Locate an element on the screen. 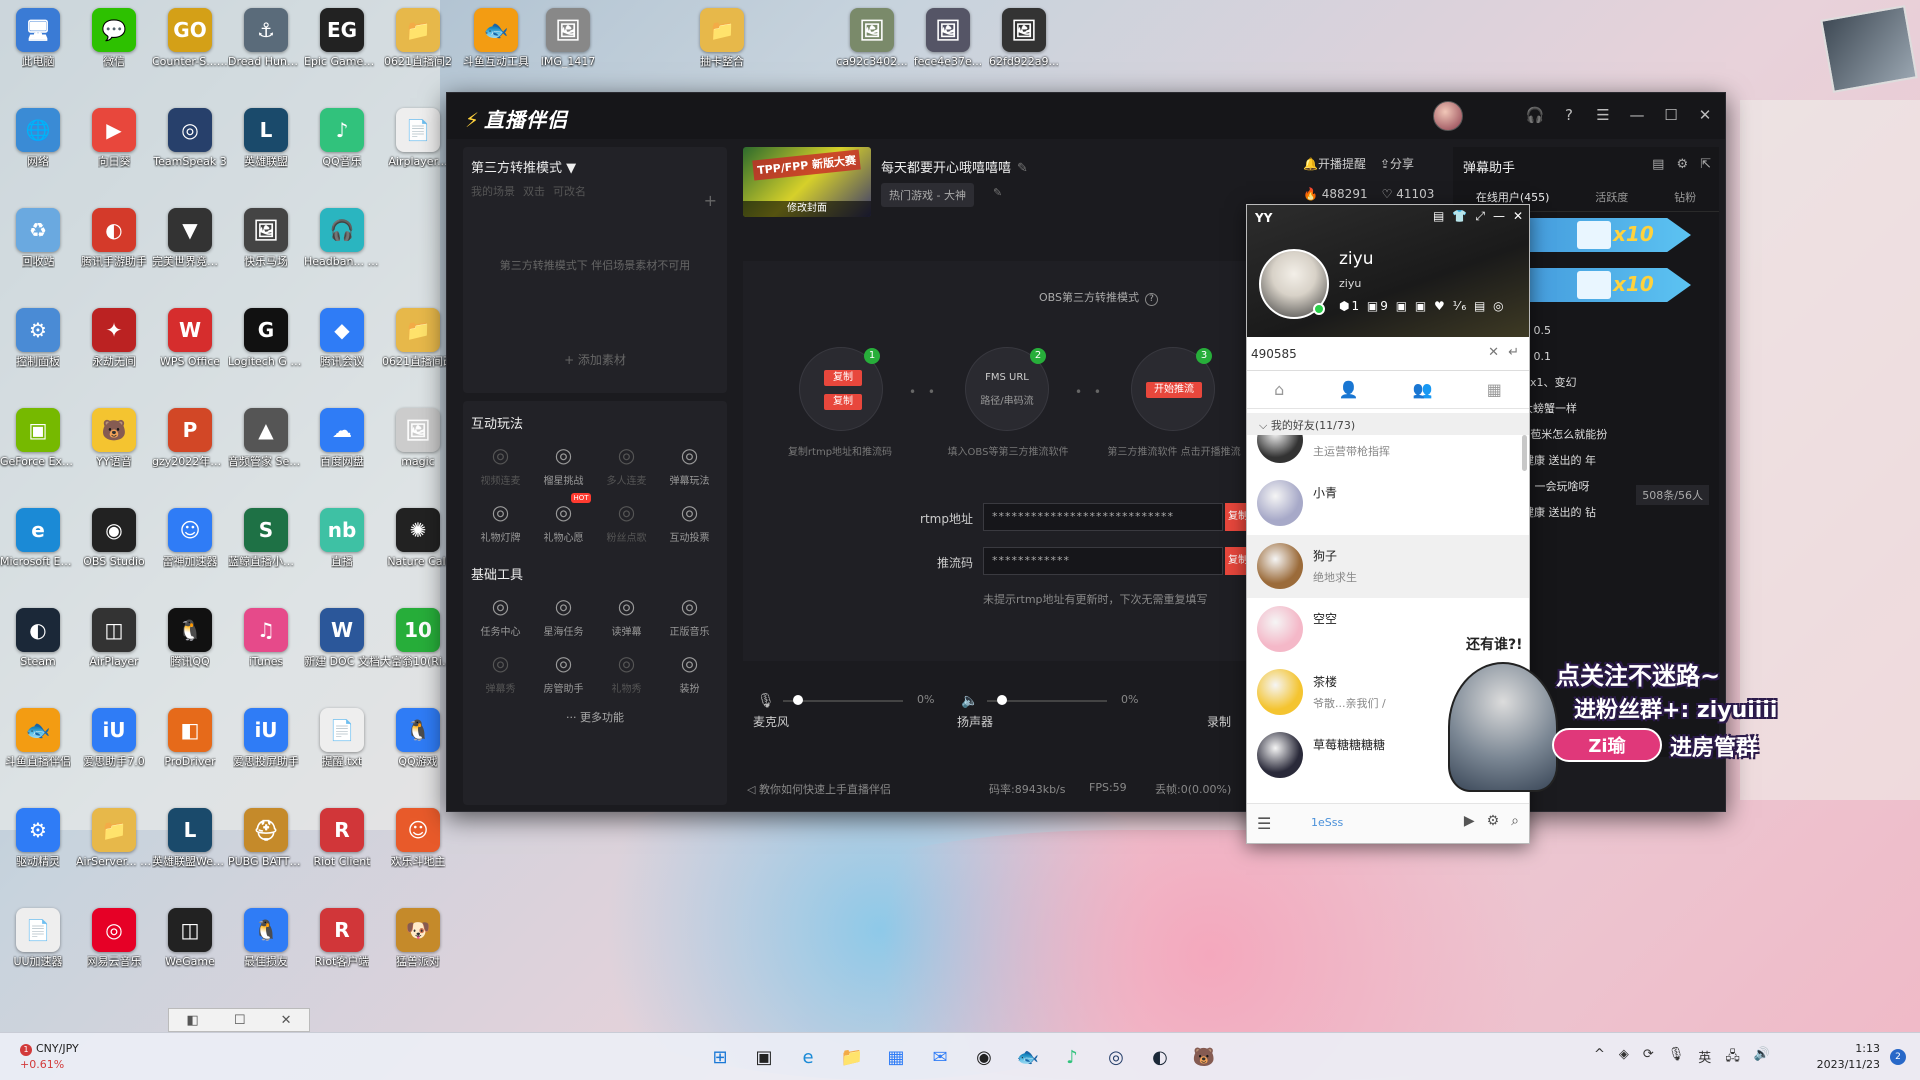  friend-group-header: ⌵ 我的好友(11/73) is located at coordinates (1388, 424).